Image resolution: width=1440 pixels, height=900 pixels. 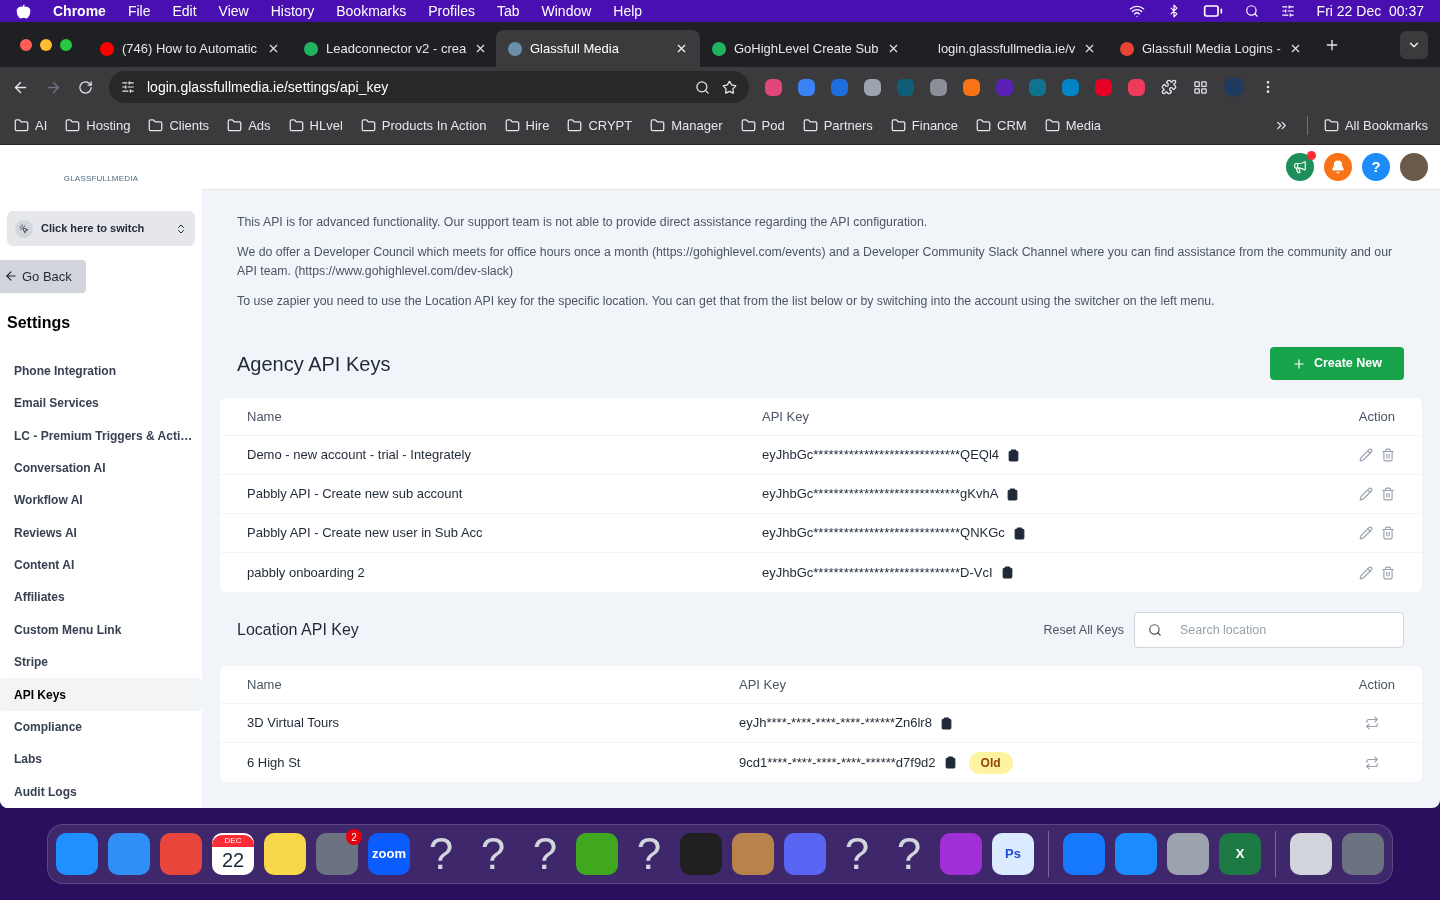 I want to click on reload-icon, so click(x=85, y=87).